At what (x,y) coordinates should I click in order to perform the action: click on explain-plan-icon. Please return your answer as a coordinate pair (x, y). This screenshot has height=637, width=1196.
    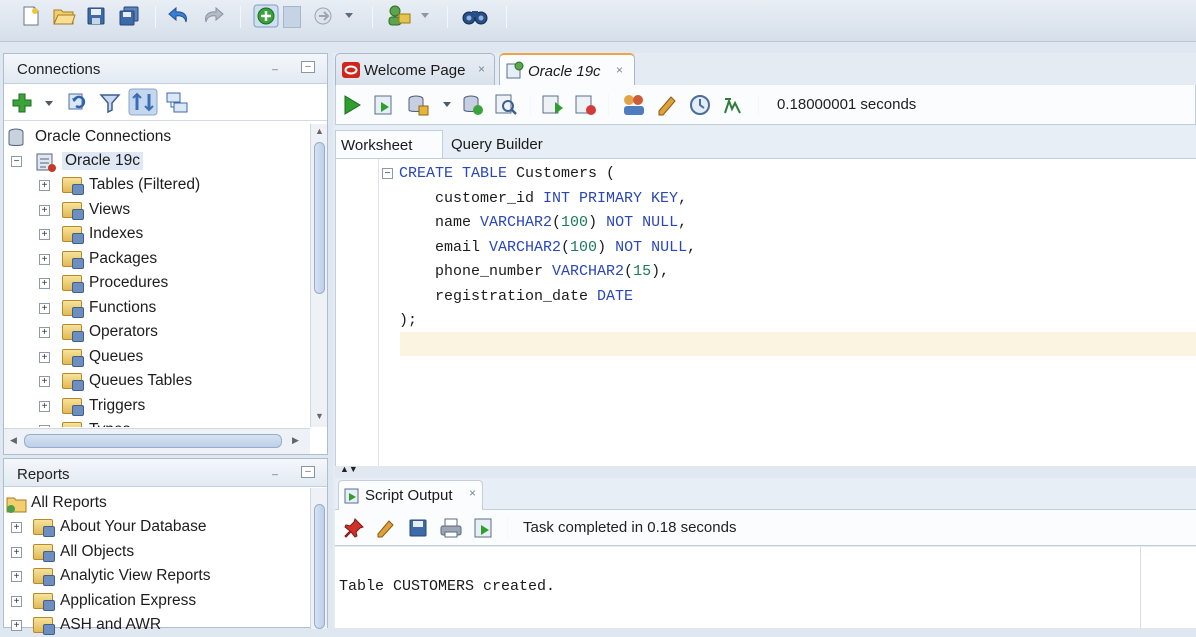
    Looking at the image, I should click on (553, 105).